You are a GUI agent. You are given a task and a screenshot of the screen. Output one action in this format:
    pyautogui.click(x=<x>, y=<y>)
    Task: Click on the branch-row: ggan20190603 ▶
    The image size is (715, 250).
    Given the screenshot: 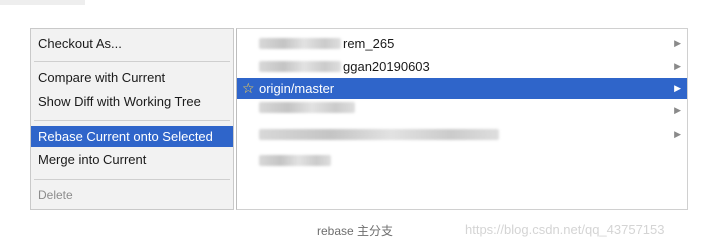 What is the action you would take?
    pyautogui.click(x=462, y=66)
    